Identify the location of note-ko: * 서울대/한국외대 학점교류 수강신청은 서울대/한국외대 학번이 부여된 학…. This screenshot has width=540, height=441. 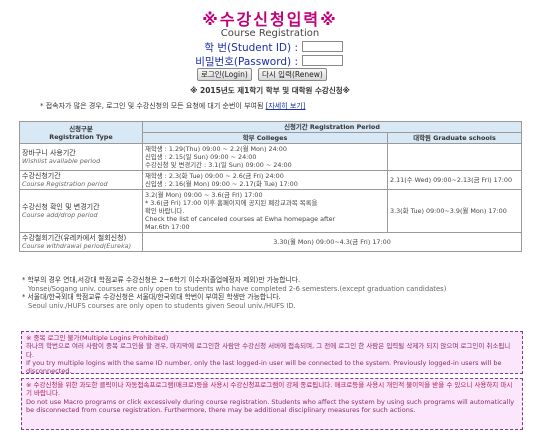
(151, 297).